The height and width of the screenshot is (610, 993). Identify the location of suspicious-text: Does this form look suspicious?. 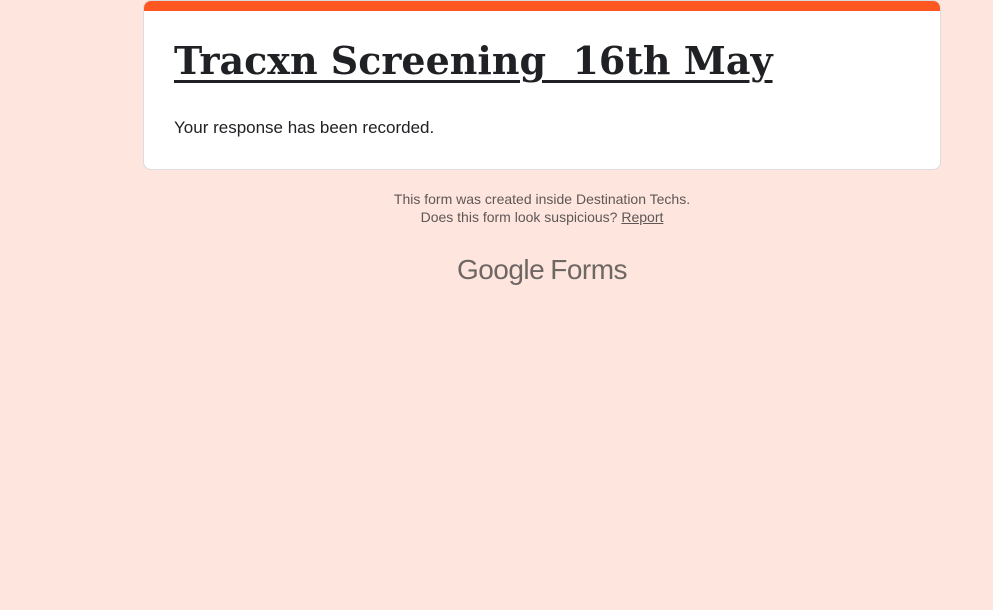
(521, 217).